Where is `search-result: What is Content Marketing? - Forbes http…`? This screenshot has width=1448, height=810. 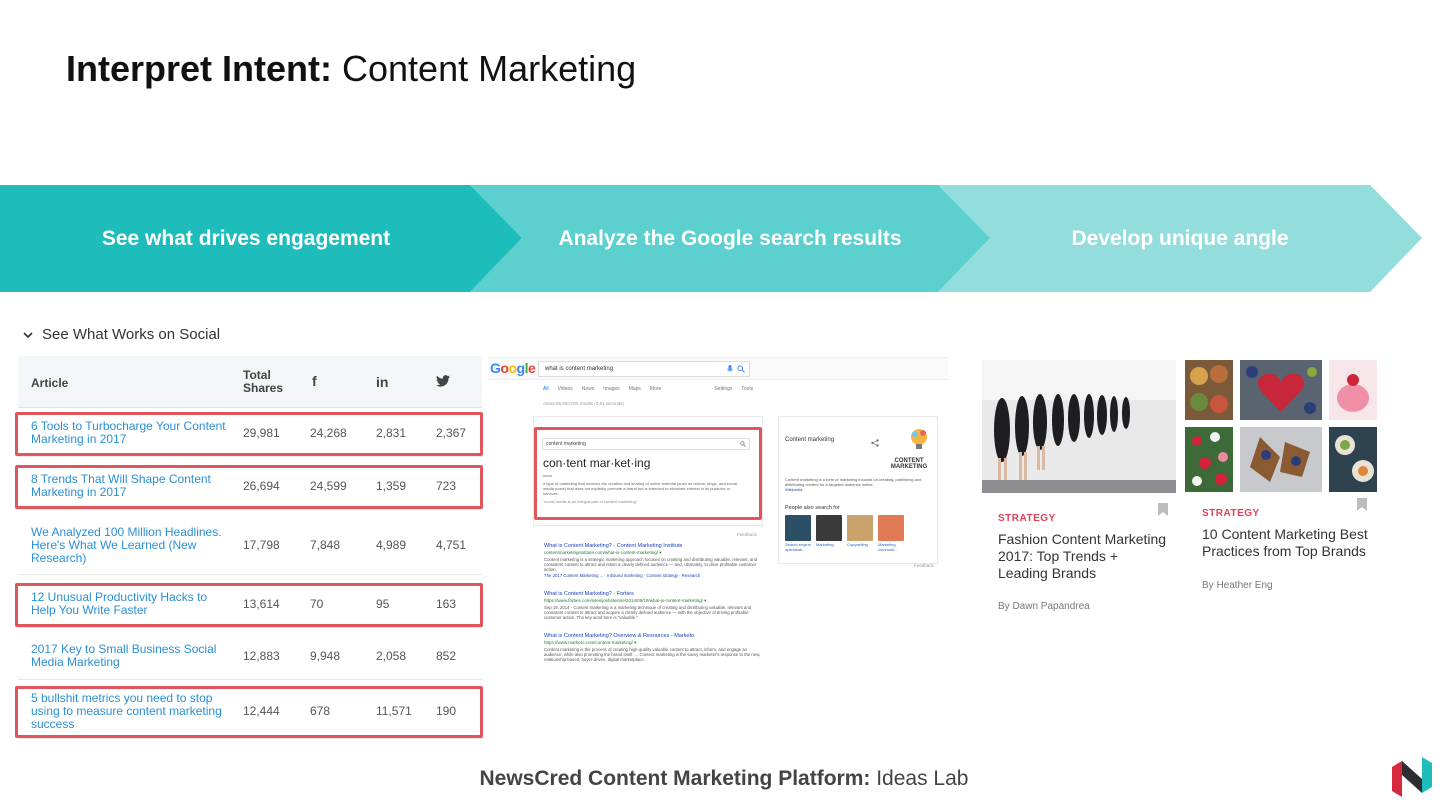 search-result: What is Content Marketing? - Forbes http… is located at coordinates (654, 605).